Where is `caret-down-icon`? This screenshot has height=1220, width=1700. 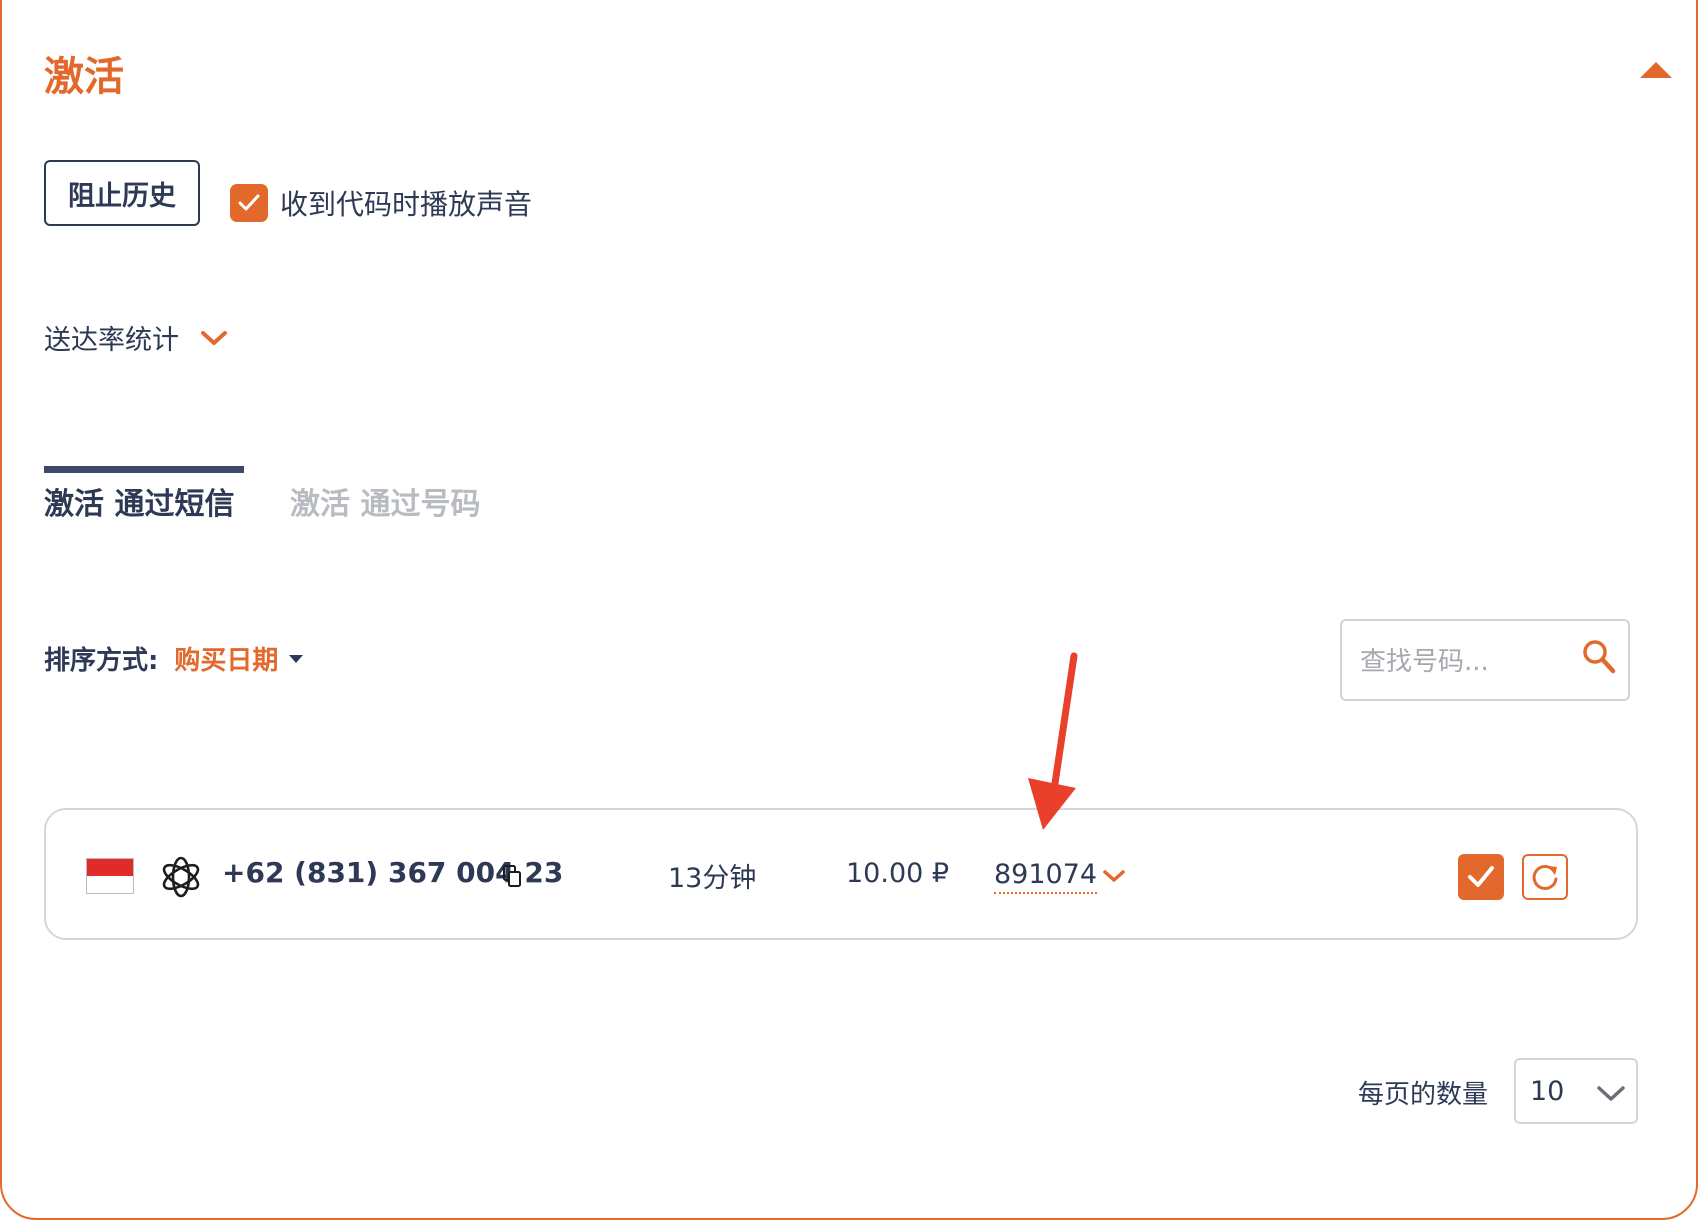 caret-down-icon is located at coordinates (296, 659).